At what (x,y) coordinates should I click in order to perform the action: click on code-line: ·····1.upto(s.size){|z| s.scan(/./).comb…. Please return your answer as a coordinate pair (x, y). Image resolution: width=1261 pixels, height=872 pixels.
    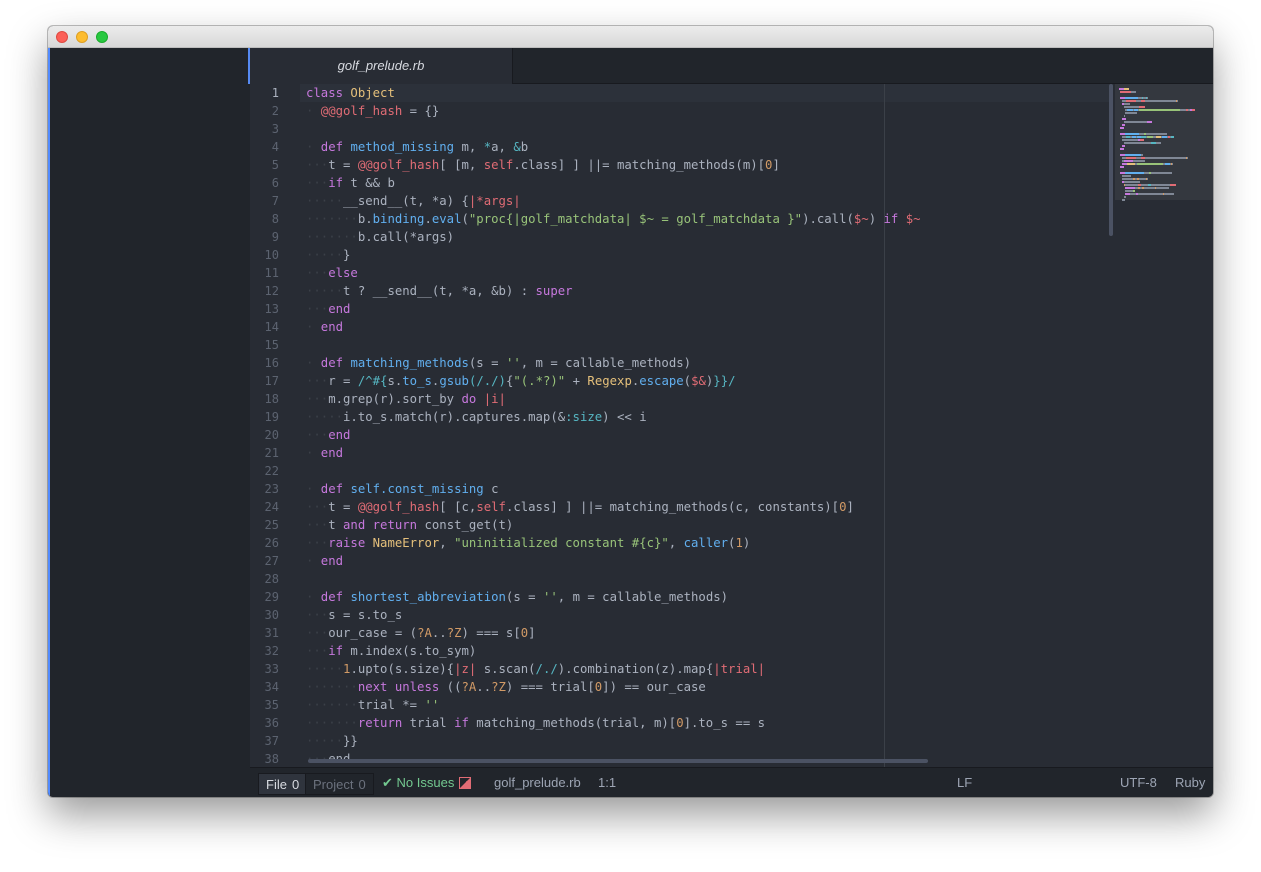
    Looking at the image, I should click on (535, 669).